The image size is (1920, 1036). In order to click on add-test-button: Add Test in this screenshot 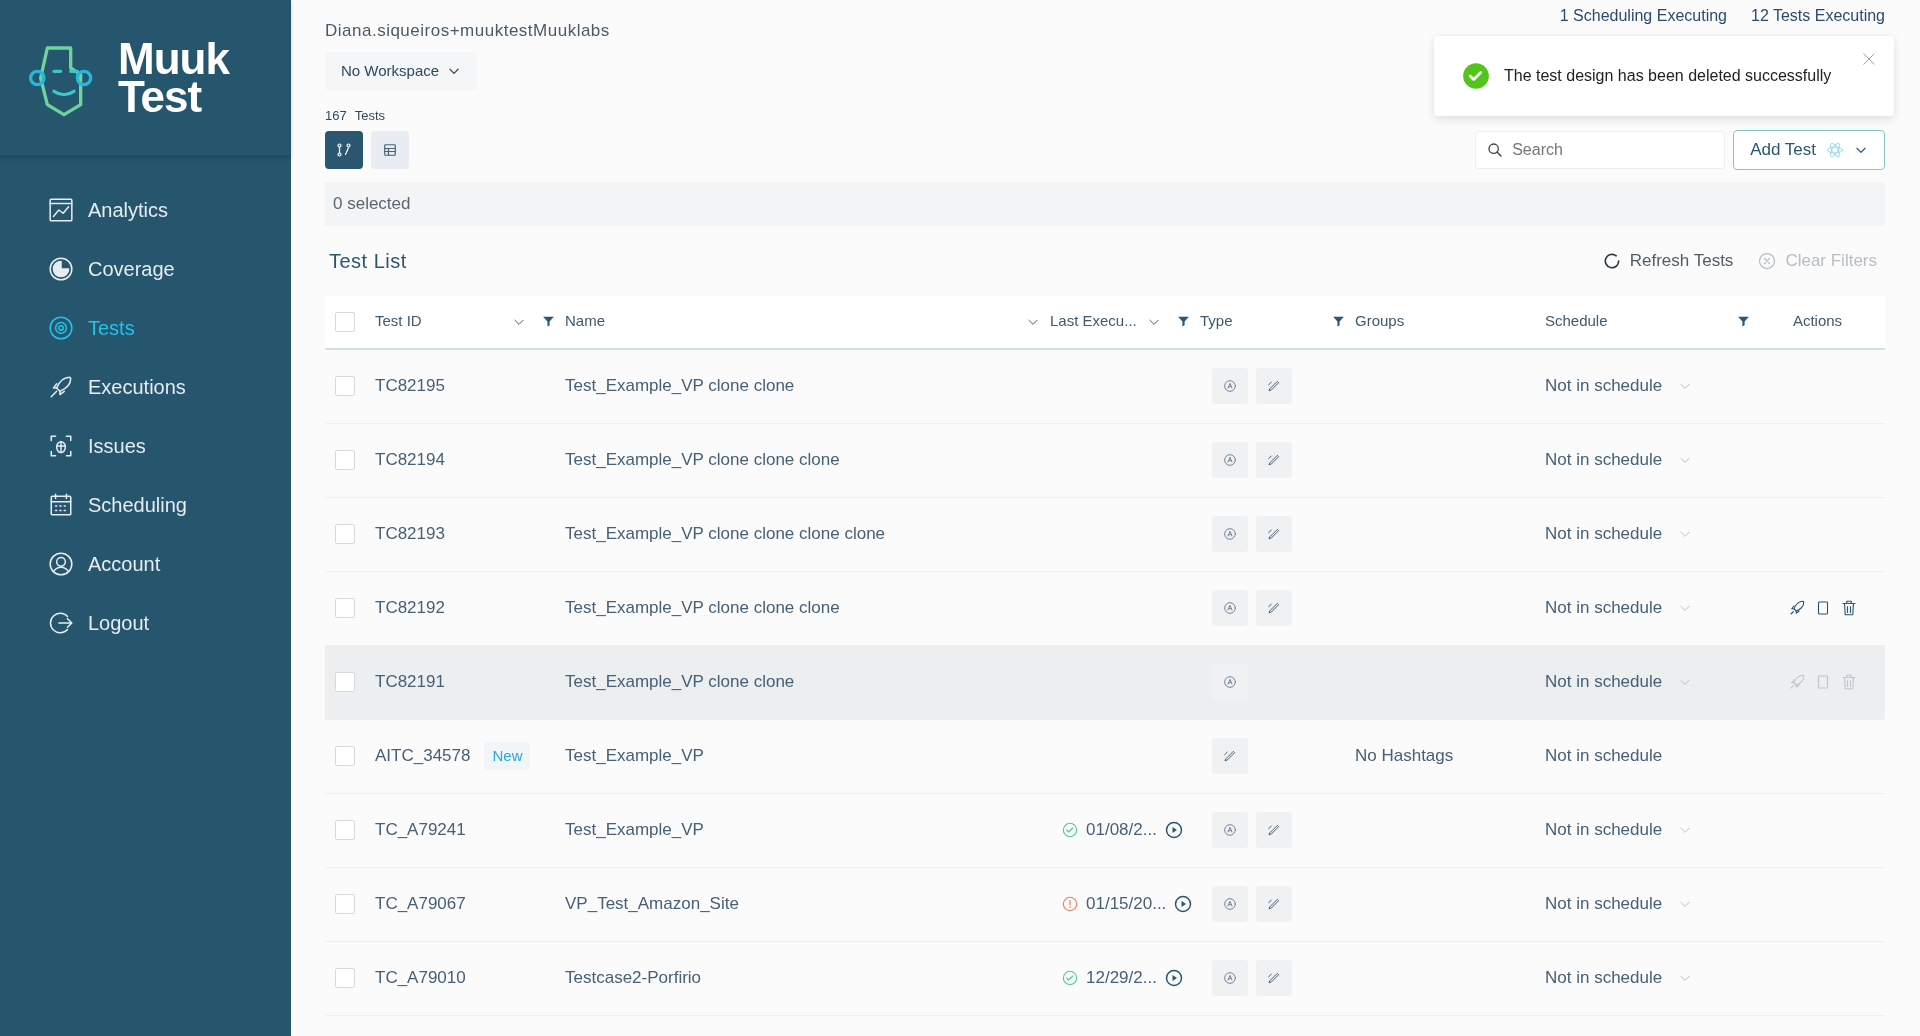, I will do `click(1809, 149)`.